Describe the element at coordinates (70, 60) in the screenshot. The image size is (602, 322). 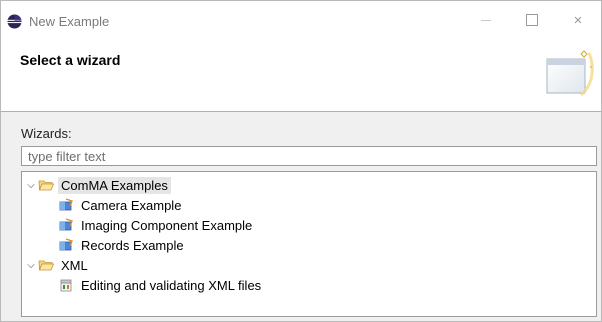
I see `page-title: Select a wizard` at that location.